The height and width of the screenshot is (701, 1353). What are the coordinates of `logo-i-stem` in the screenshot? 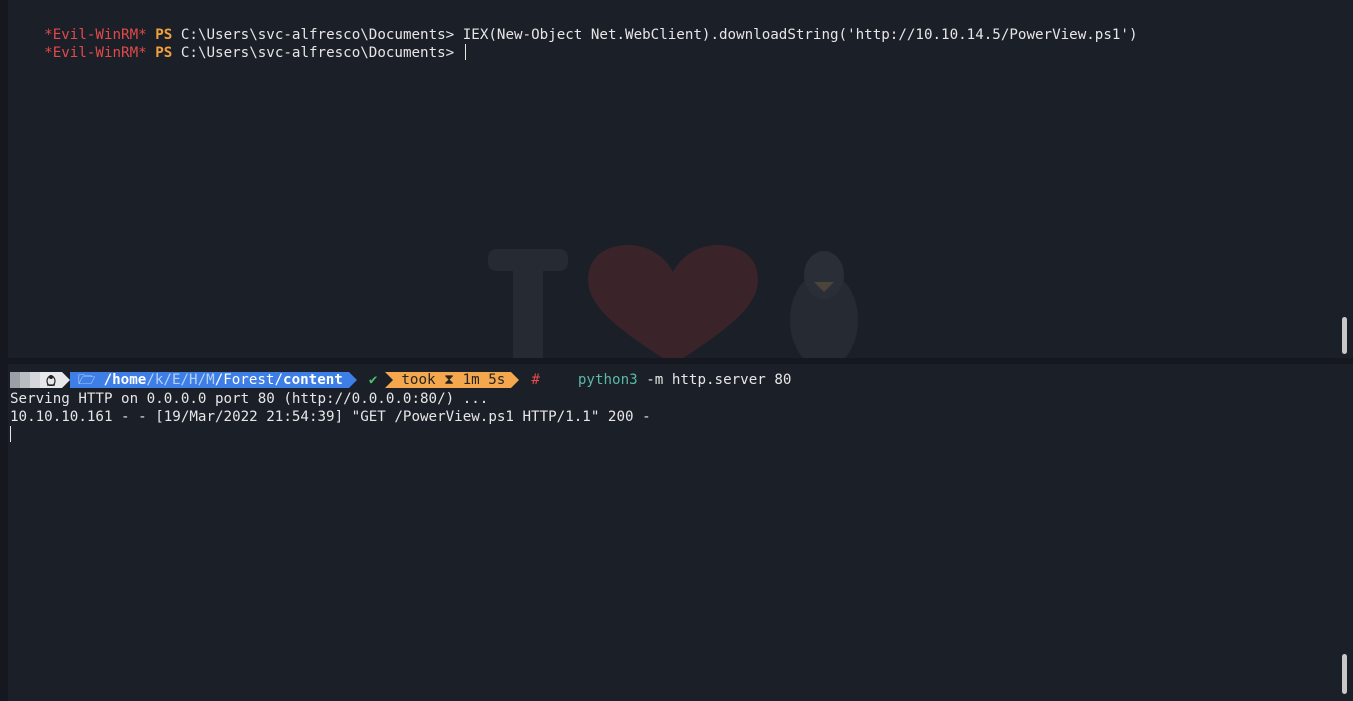 It's located at (528, 309).